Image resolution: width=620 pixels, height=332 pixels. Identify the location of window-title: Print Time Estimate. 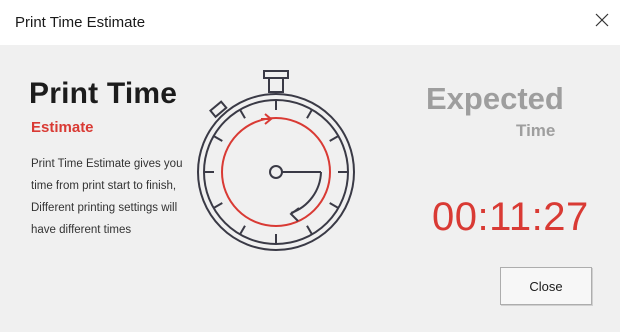
(80, 22).